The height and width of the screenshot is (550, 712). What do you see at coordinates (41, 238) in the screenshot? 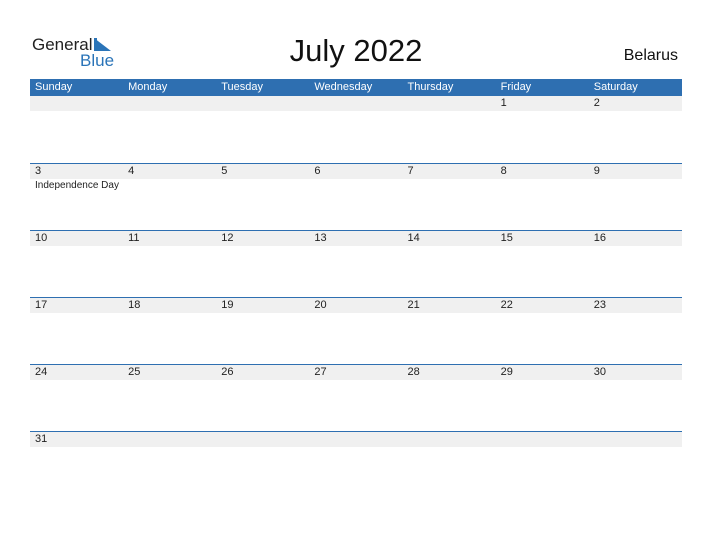
I see `day-number: 10` at bounding box center [41, 238].